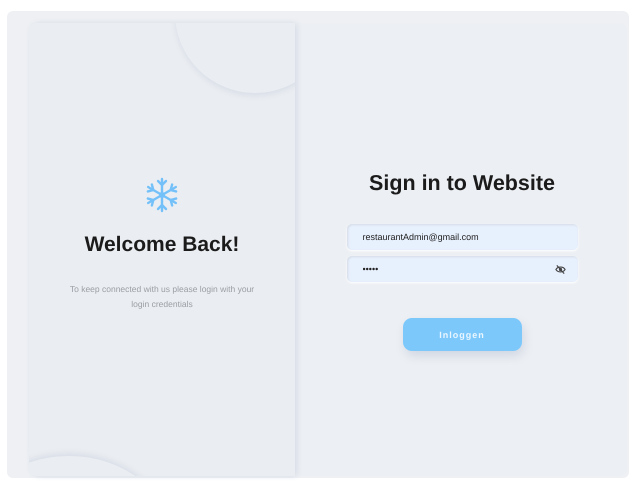 The width and height of the screenshot is (635, 482). What do you see at coordinates (162, 245) in the screenshot?
I see `welcome-title: Welcome Back!` at bounding box center [162, 245].